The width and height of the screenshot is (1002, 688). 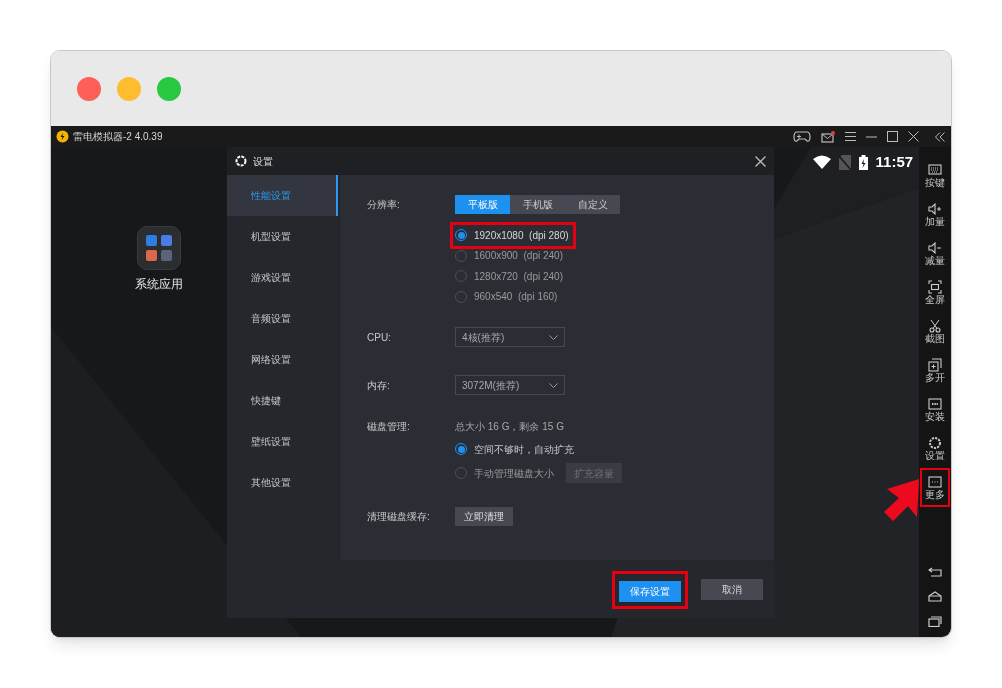 I want to click on app-title: 雷电模拟器-2 4.0.39, so click(x=118, y=137).